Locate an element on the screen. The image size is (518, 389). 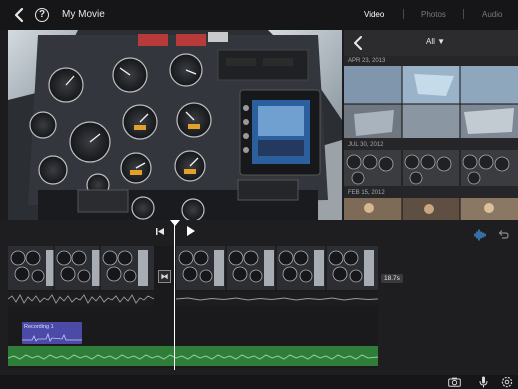
clip-duration-badge: 18.7s is located at coordinates (392, 278).